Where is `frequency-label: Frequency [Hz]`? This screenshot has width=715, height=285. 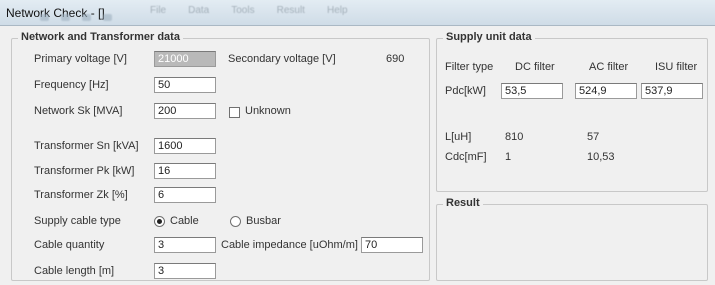
frequency-label: Frequency [Hz] is located at coordinates (71, 85).